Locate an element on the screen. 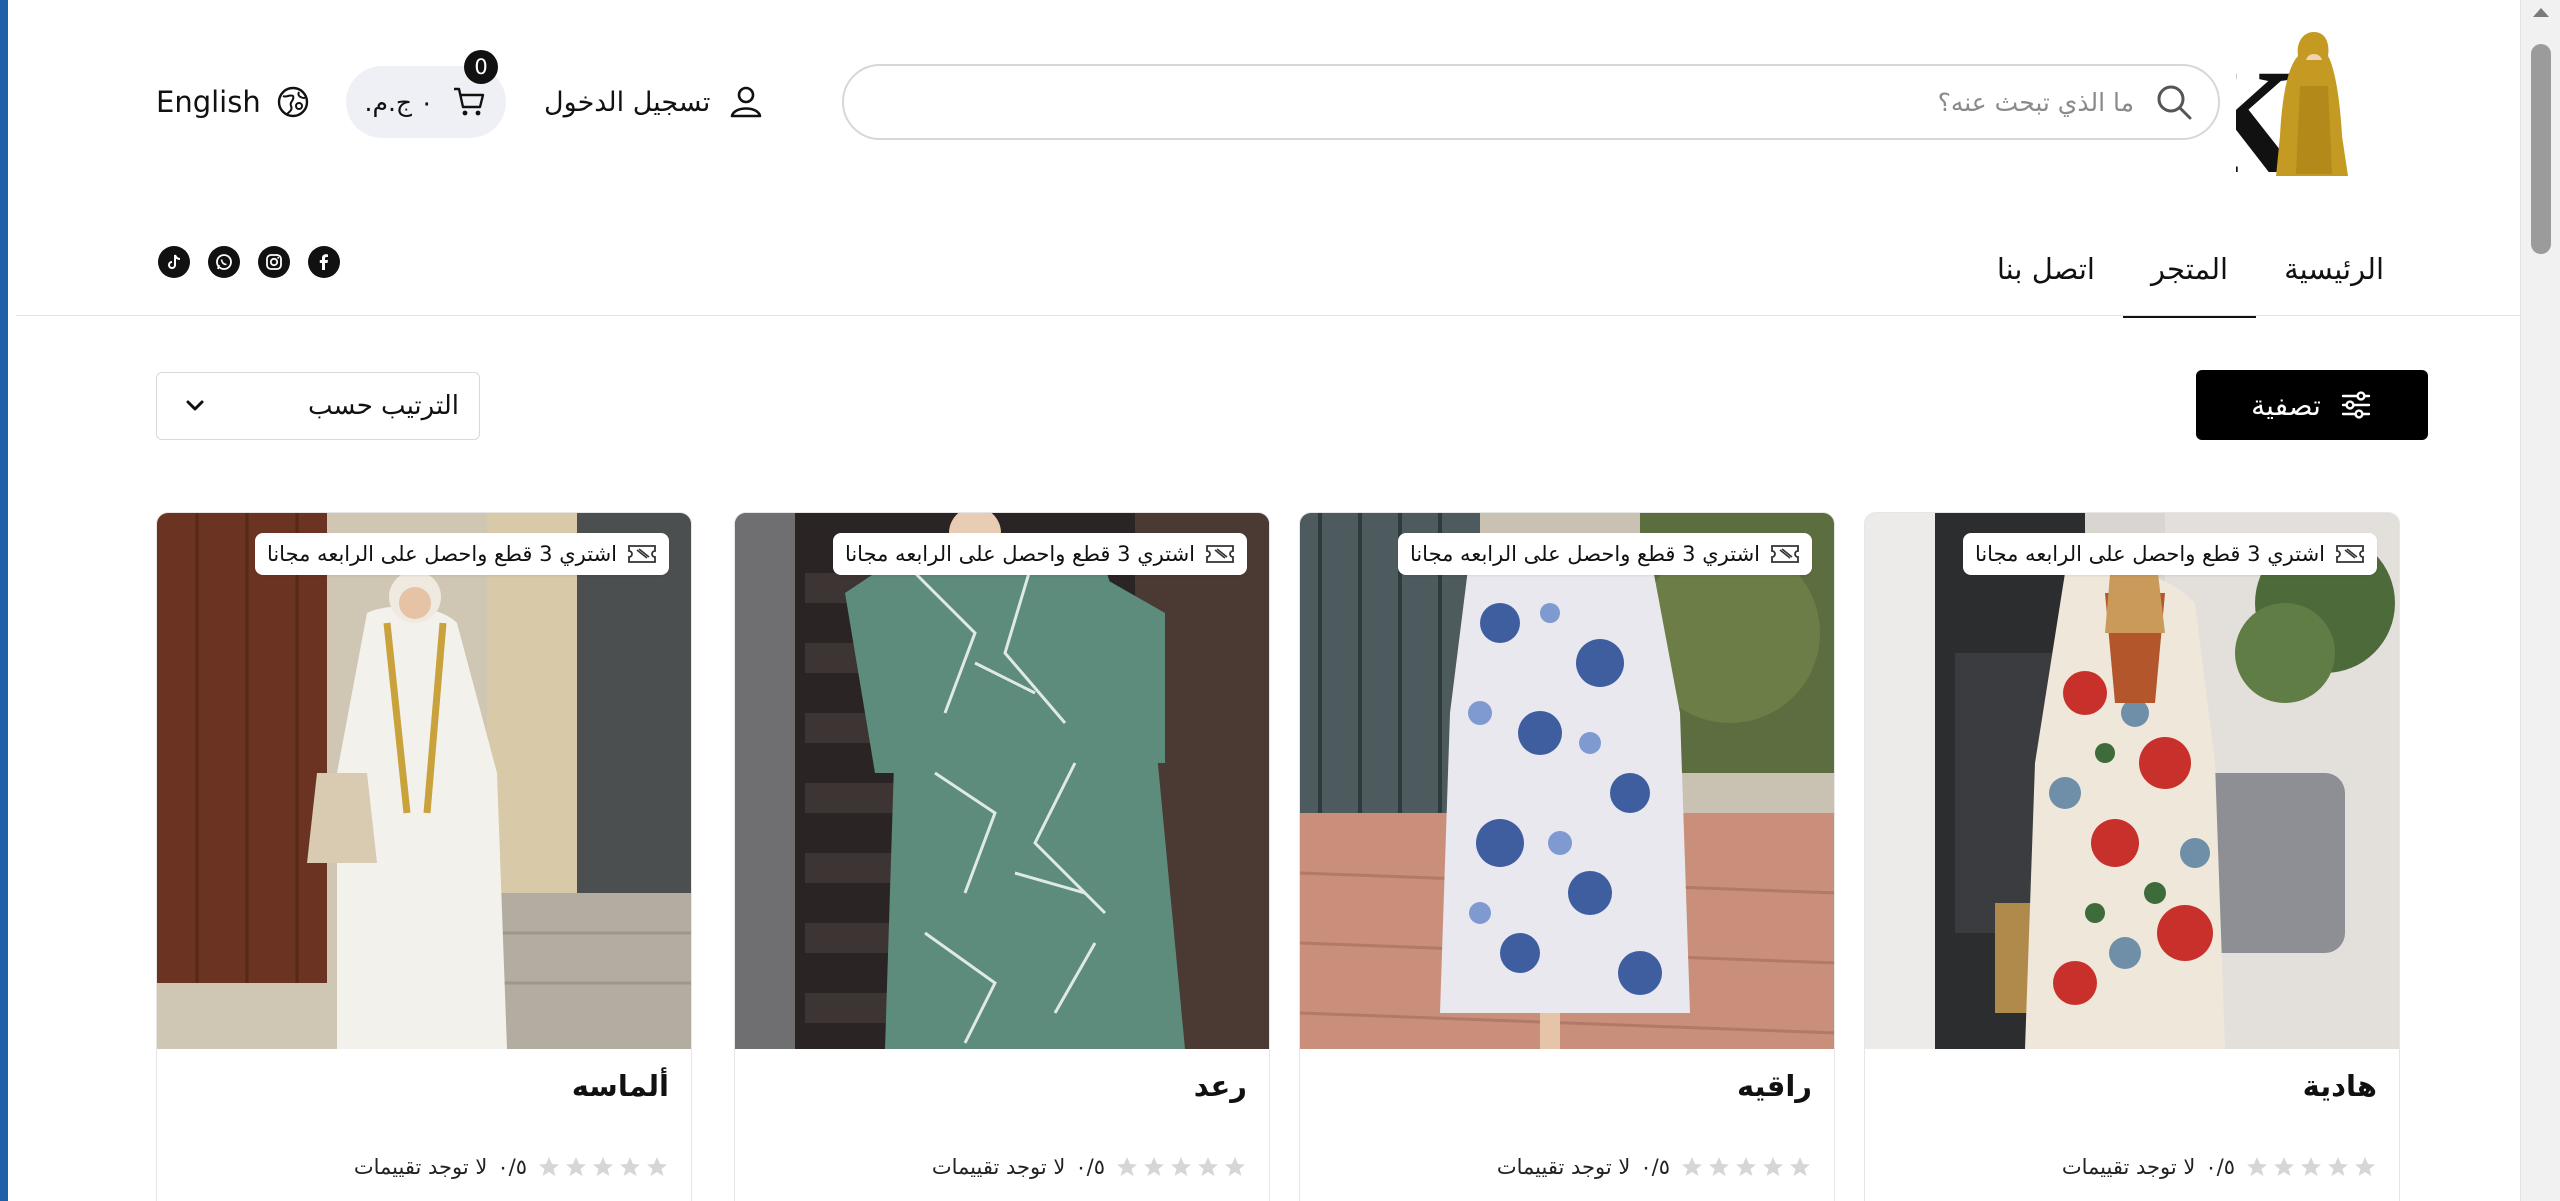  filter-button: تصفية is located at coordinates (2312, 405).